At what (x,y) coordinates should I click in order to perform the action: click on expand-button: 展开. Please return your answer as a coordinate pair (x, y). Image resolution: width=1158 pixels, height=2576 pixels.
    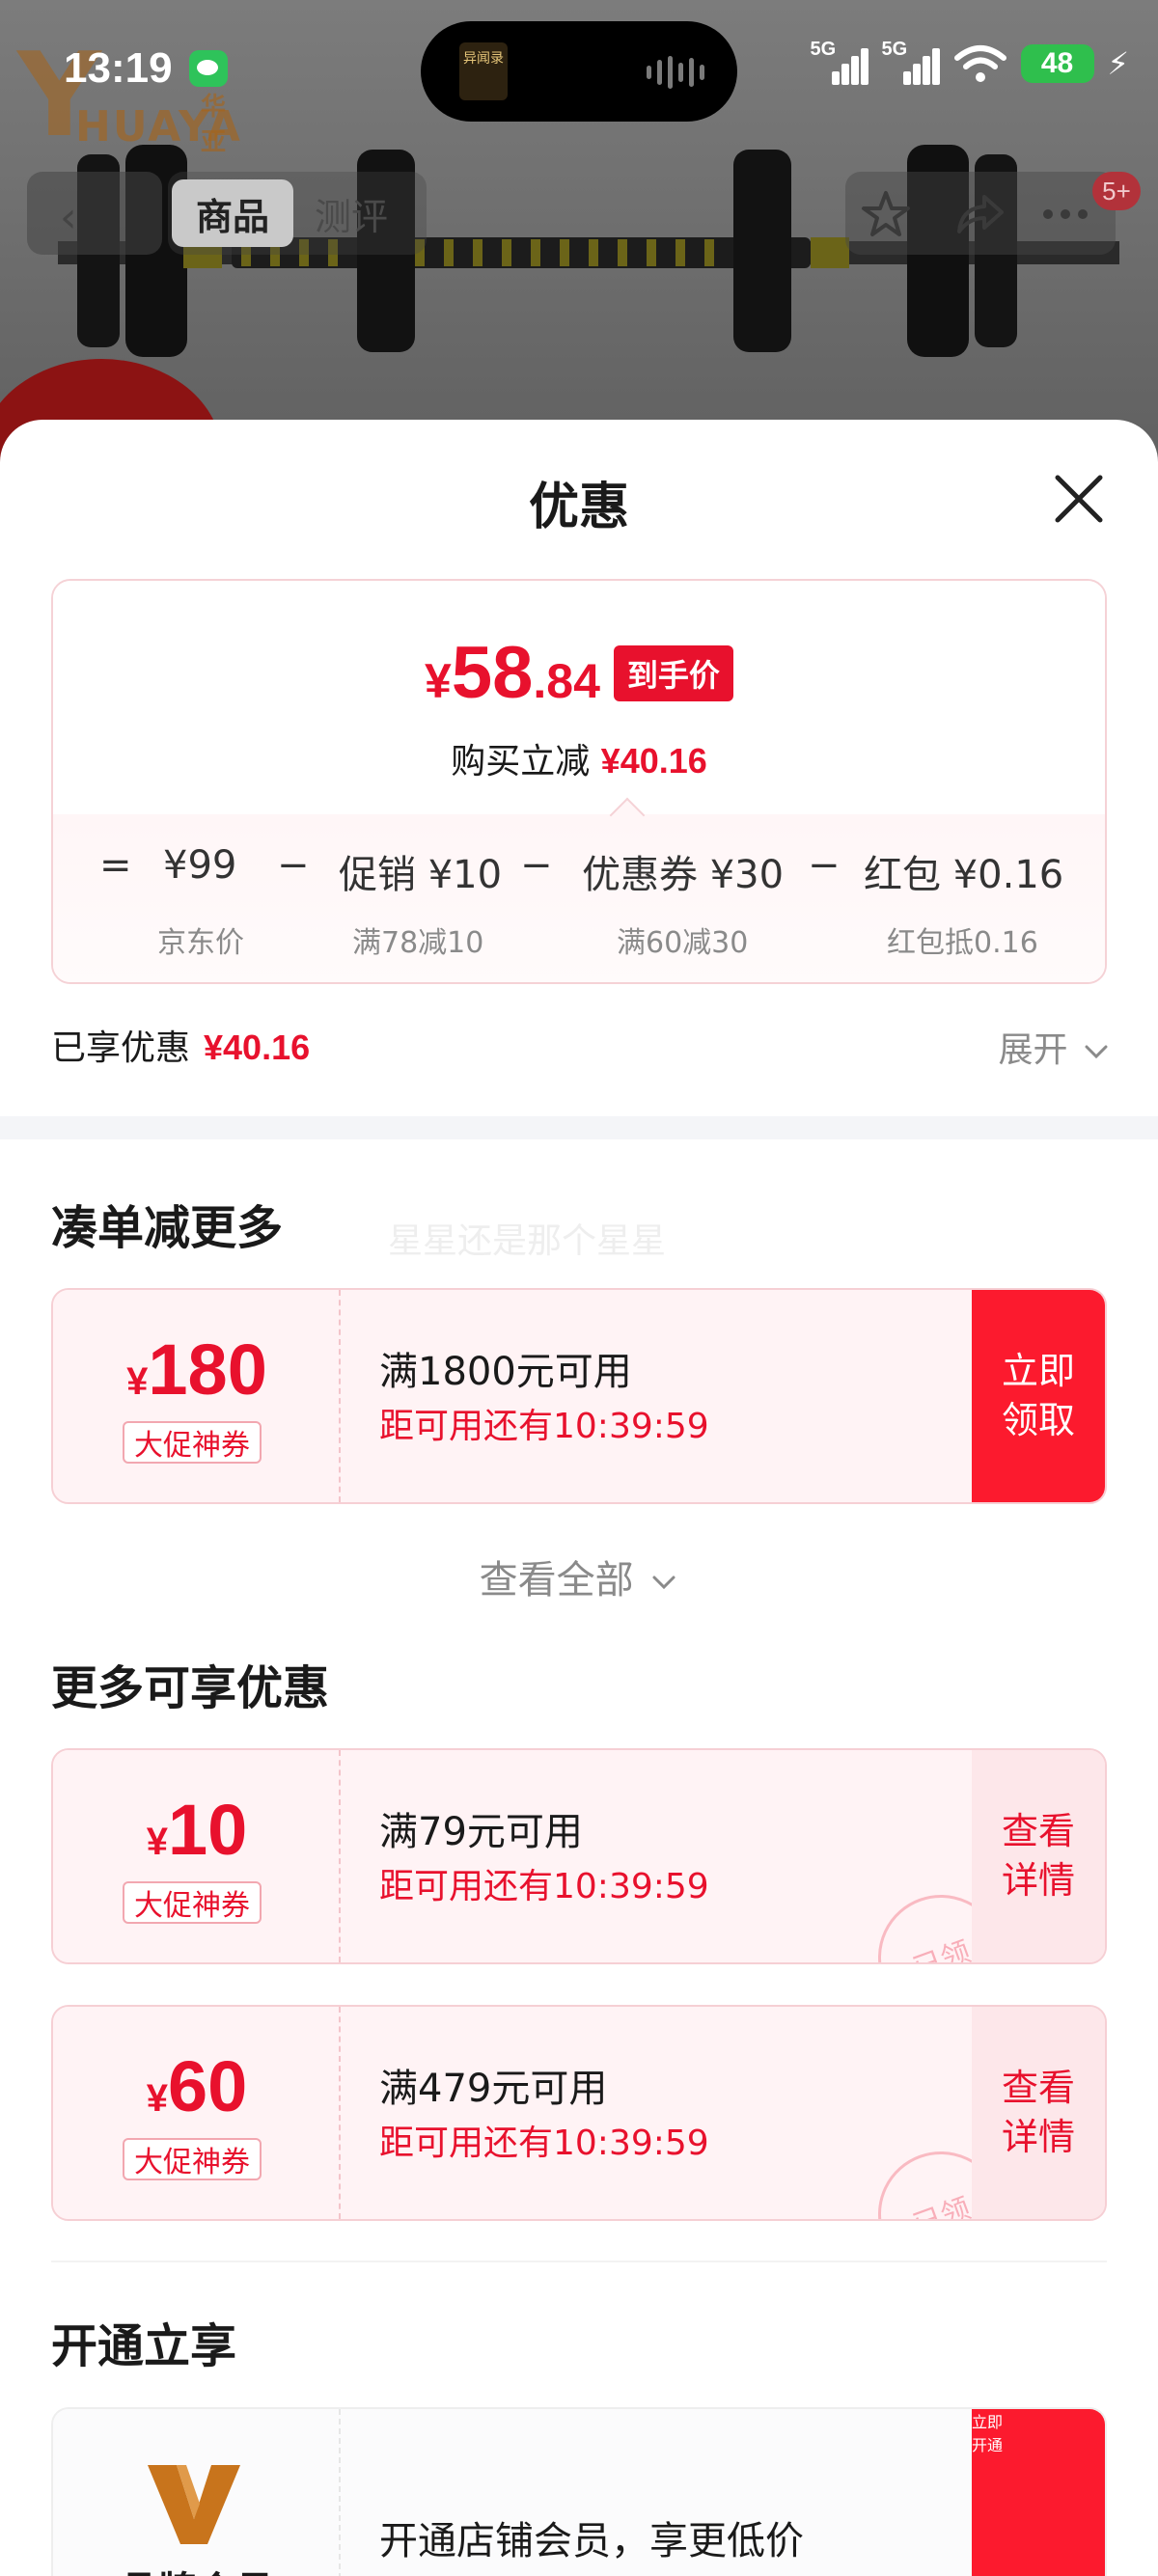
    Looking at the image, I should click on (1054, 1047).